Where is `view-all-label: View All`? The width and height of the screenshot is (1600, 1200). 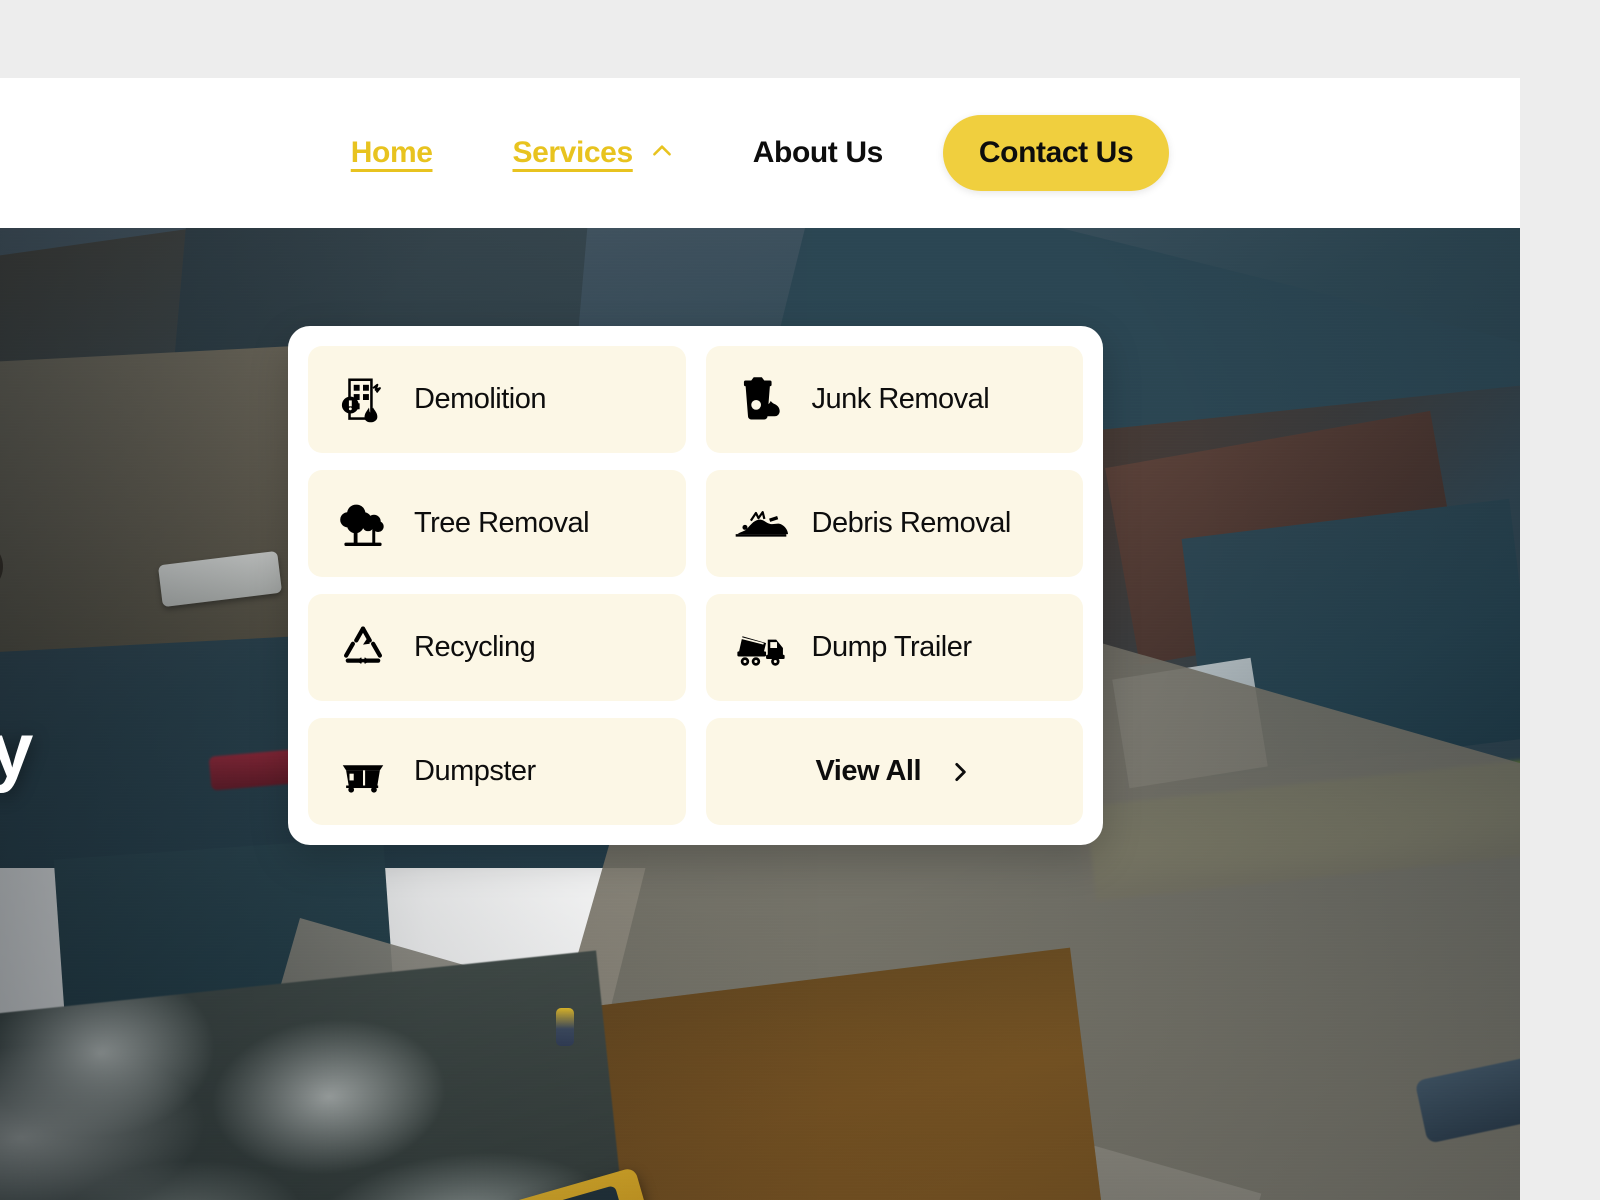
view-all-label: View All is located at coordinates (868, 771).